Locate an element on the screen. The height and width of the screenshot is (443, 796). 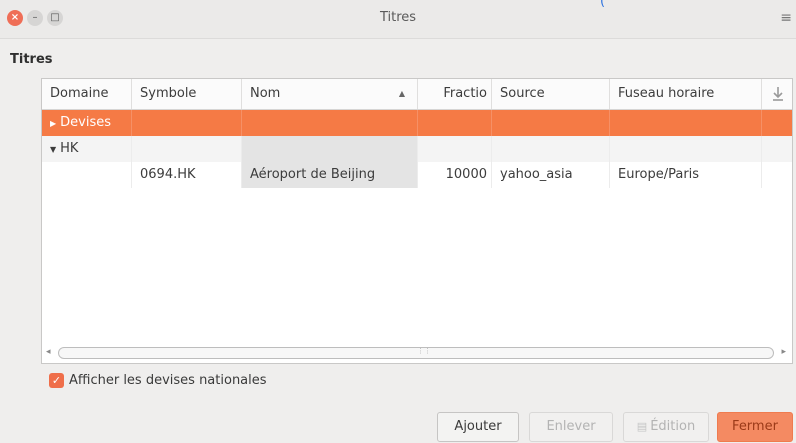
checkmark-icon: ✓ is located at coordinates (56, 380).